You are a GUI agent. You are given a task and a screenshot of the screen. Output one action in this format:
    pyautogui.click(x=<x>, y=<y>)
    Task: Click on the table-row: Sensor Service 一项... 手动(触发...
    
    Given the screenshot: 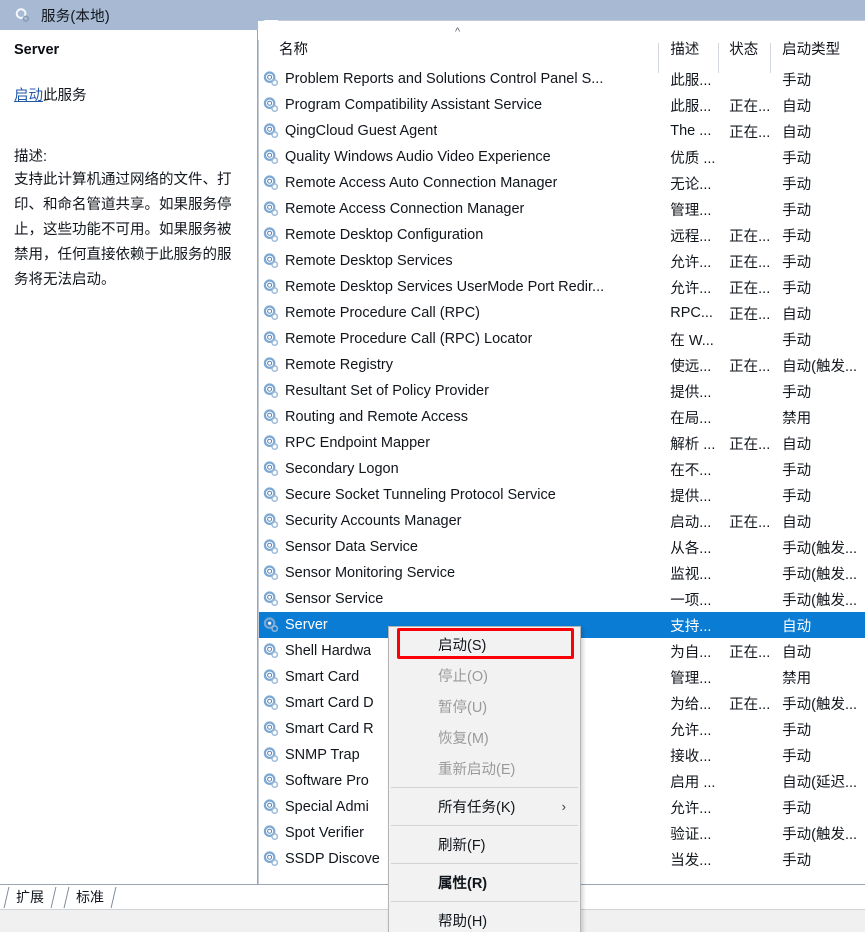 What is the action you would take?
    pyautogui.click(x=562, y=599)
    